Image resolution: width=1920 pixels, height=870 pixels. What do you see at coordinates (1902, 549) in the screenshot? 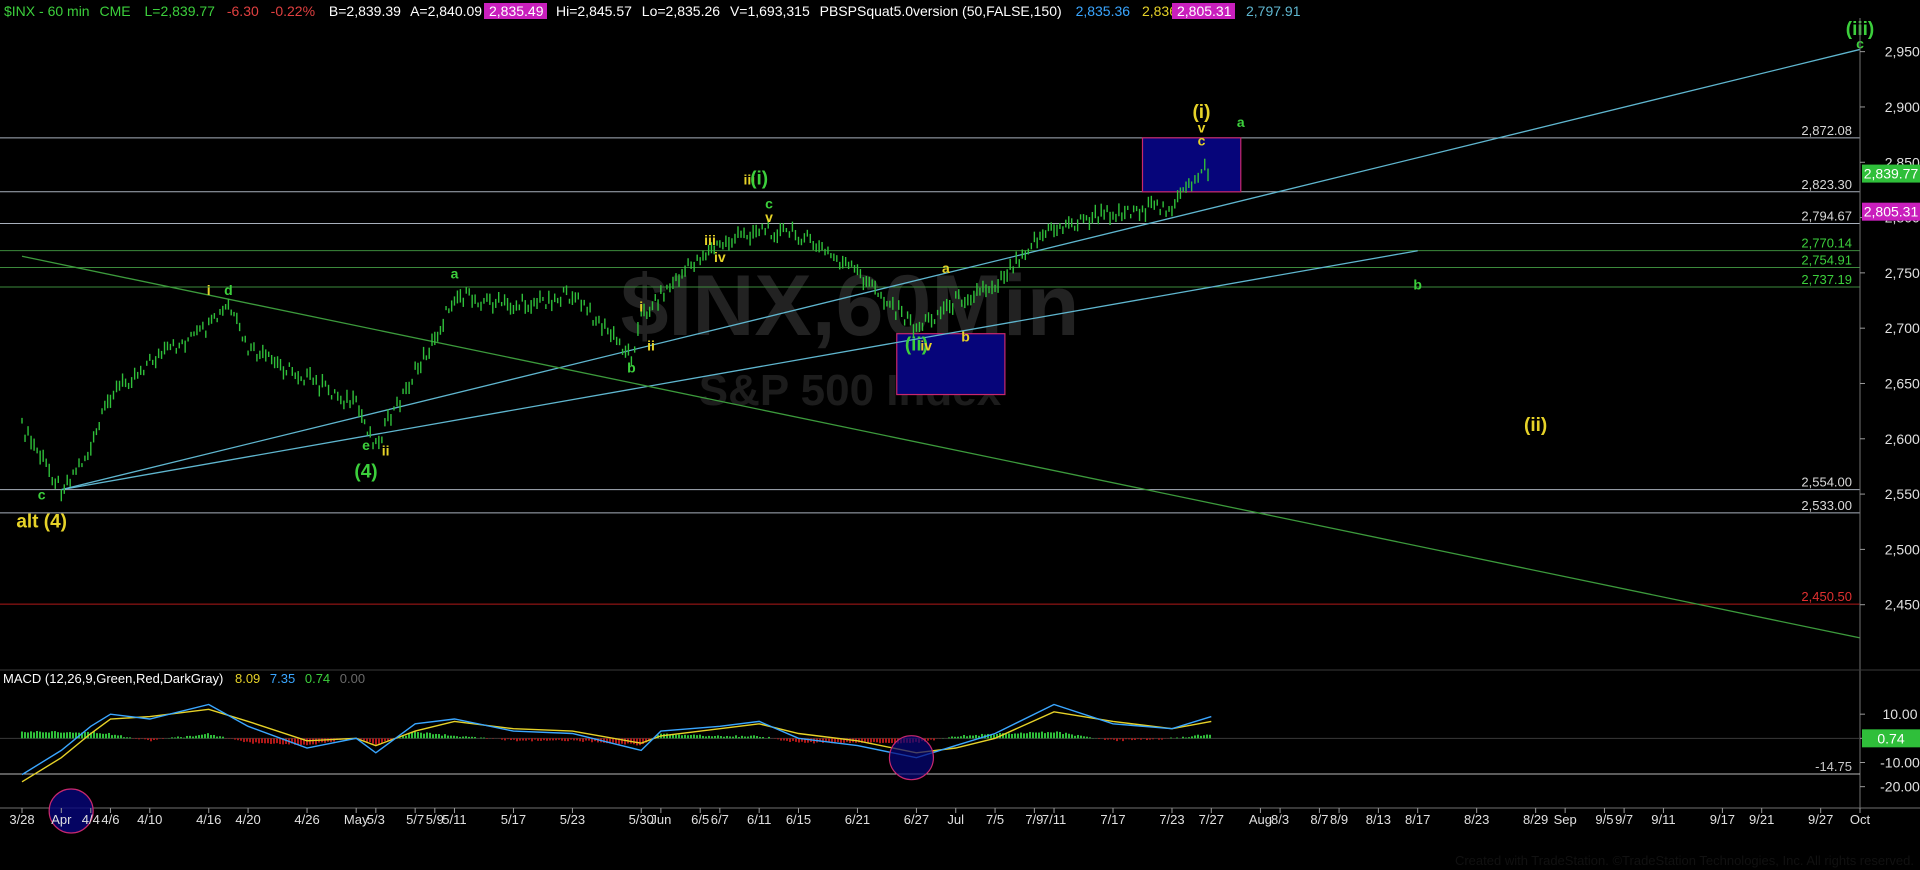
I see `price-tick-label: 2,500.00` at bounding box center [1902, 549].